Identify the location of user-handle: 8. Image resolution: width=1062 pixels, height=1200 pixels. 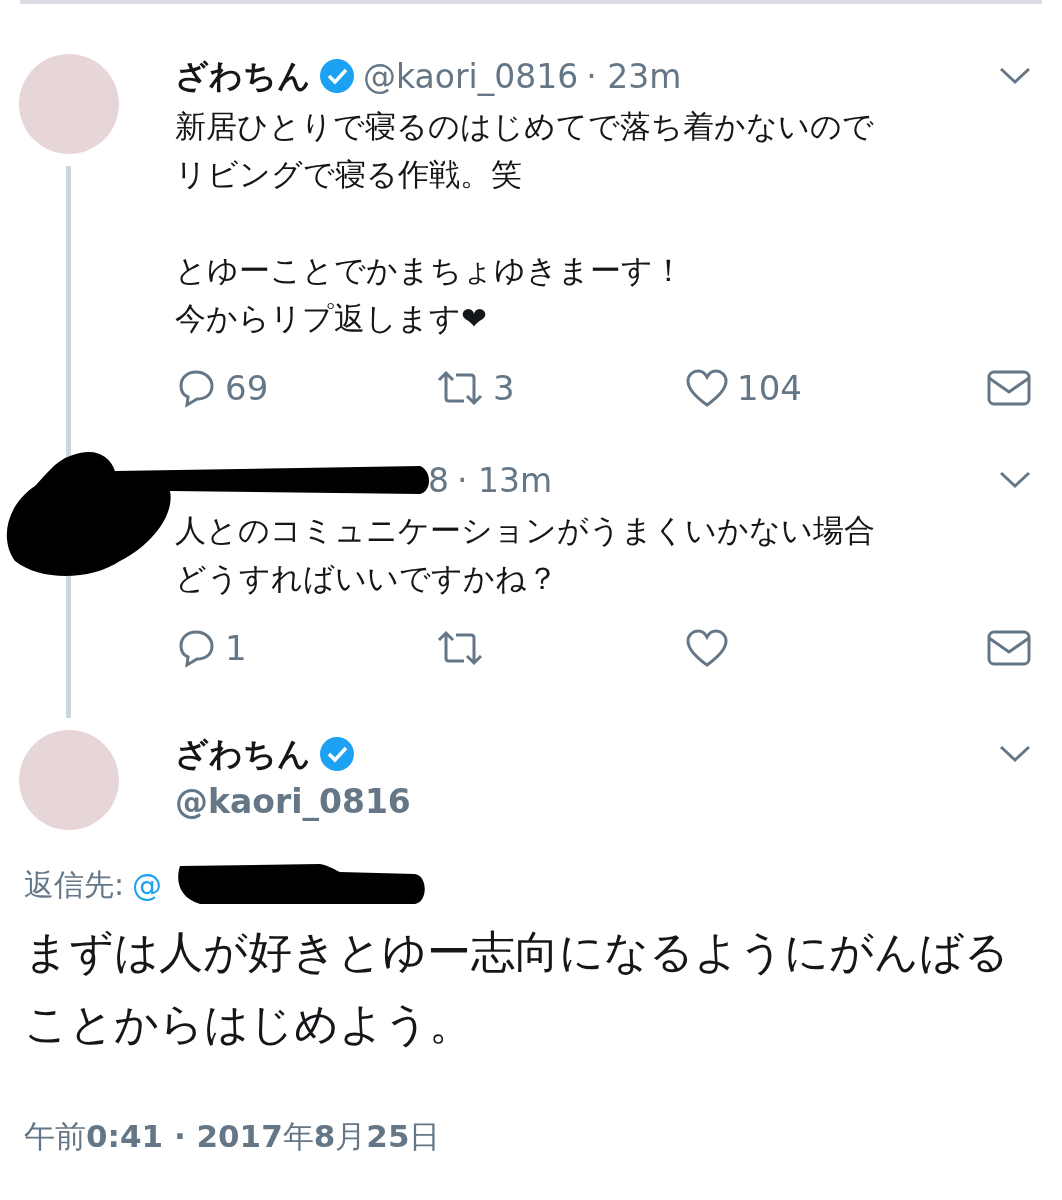
(438, 480).